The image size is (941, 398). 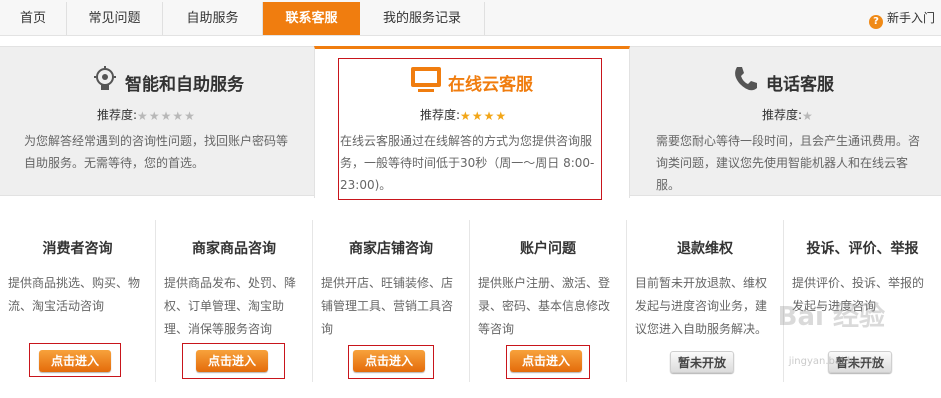 I want to click on top-nav: 首页 常见问题 自助服务 联系客服 我的服务记录 ? 新手入门, so click(x=470, y=18).